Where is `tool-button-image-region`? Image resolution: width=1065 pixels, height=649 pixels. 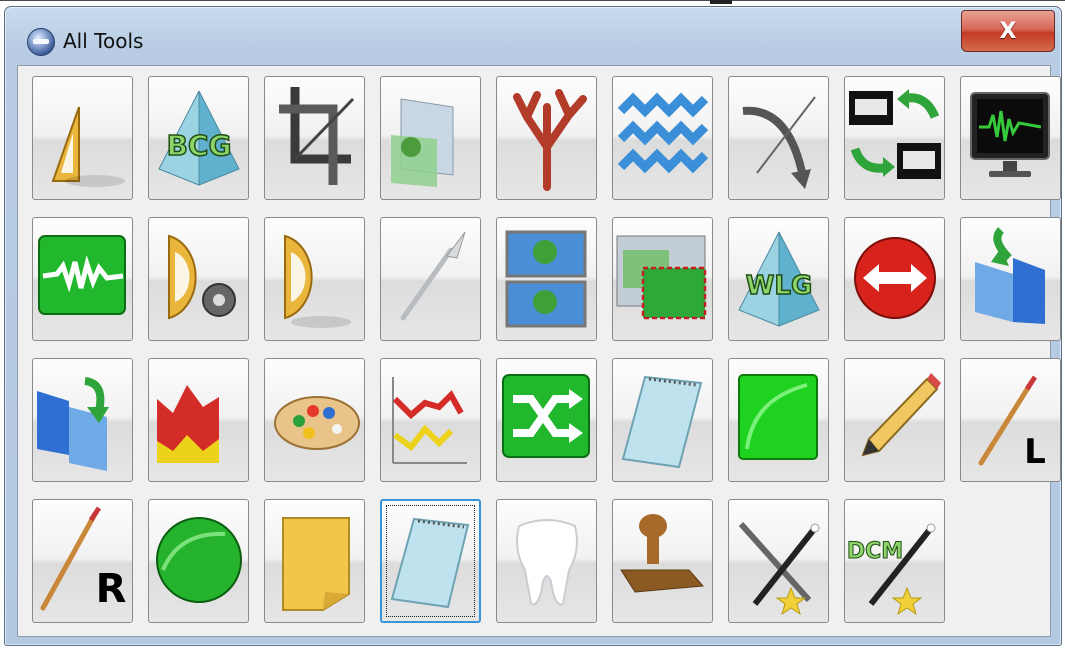
tool-button-image-region is located at coordinates (662, 279).